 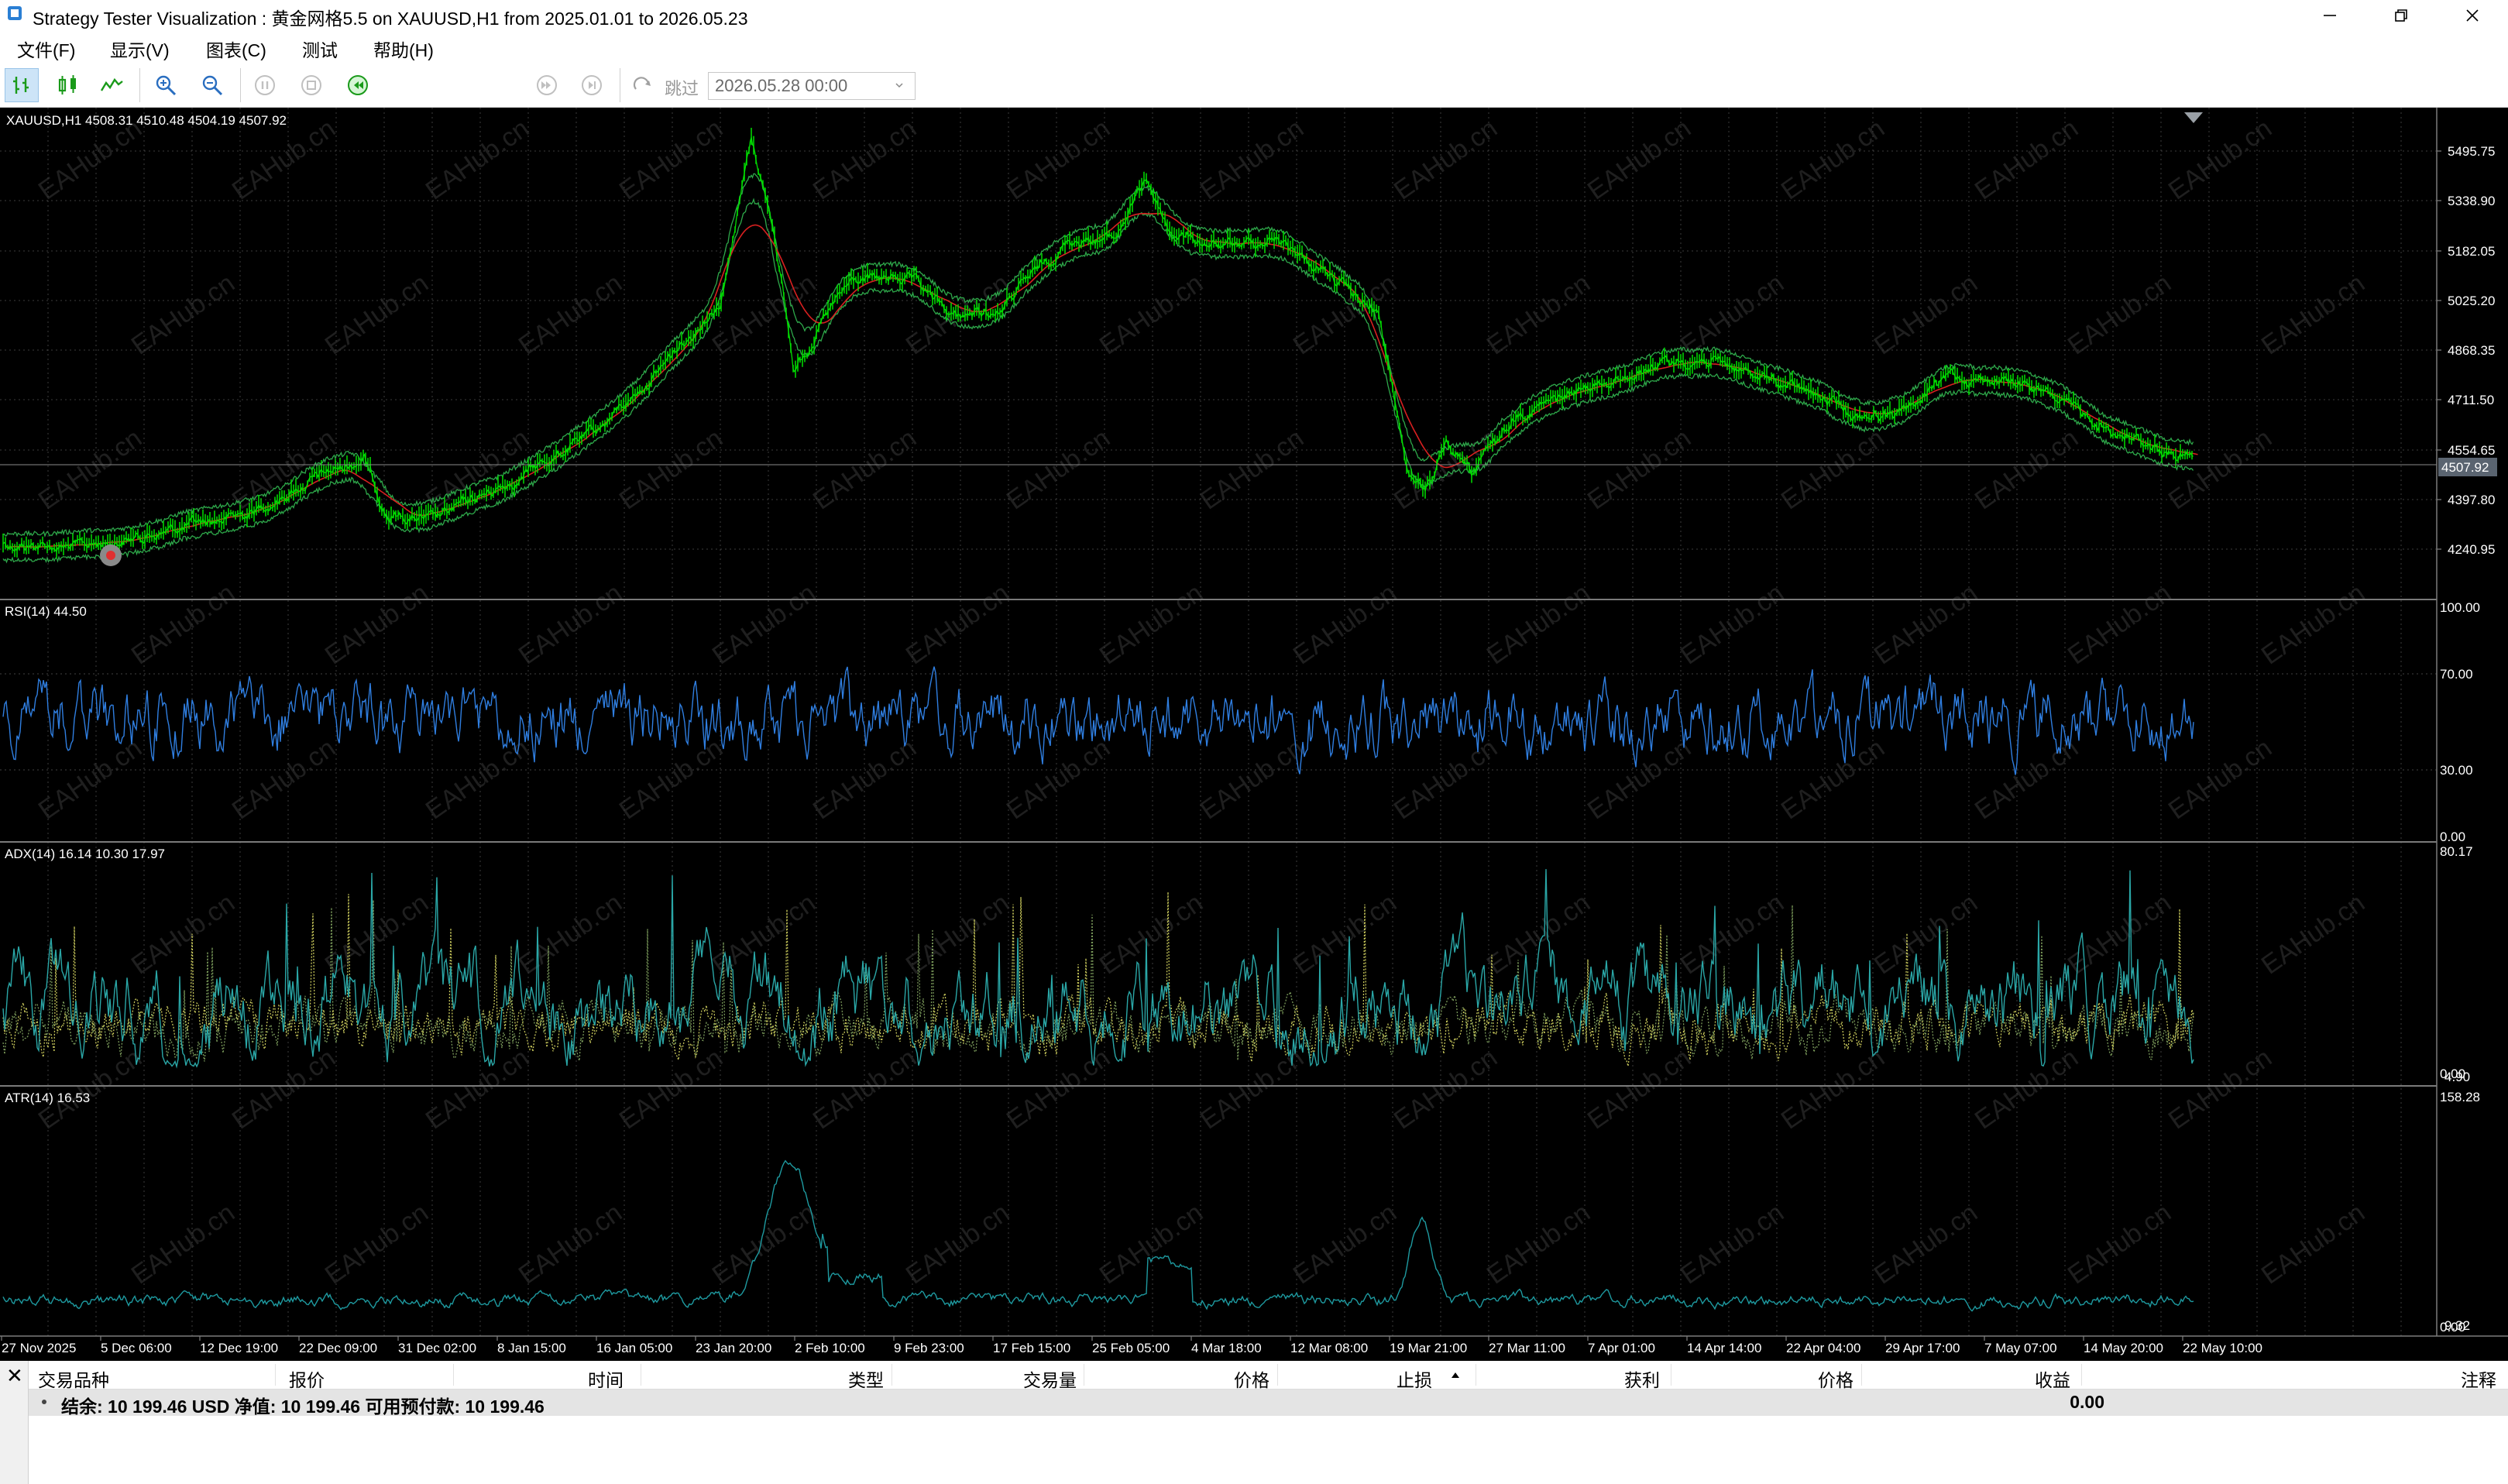 I want to click on col-volume: 交易量, so click(x=1050, y=1378).